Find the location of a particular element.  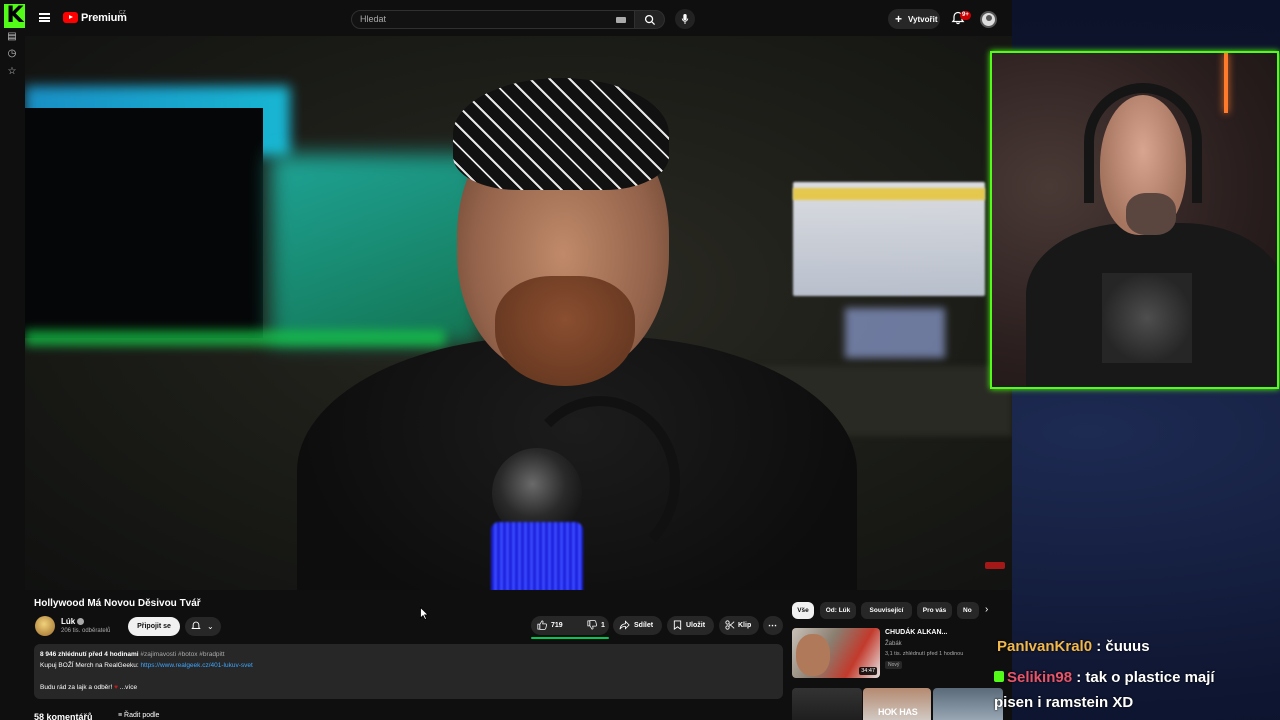

subscriber-count: 206 tis. odběratelů is located at coordinates (86, 631).